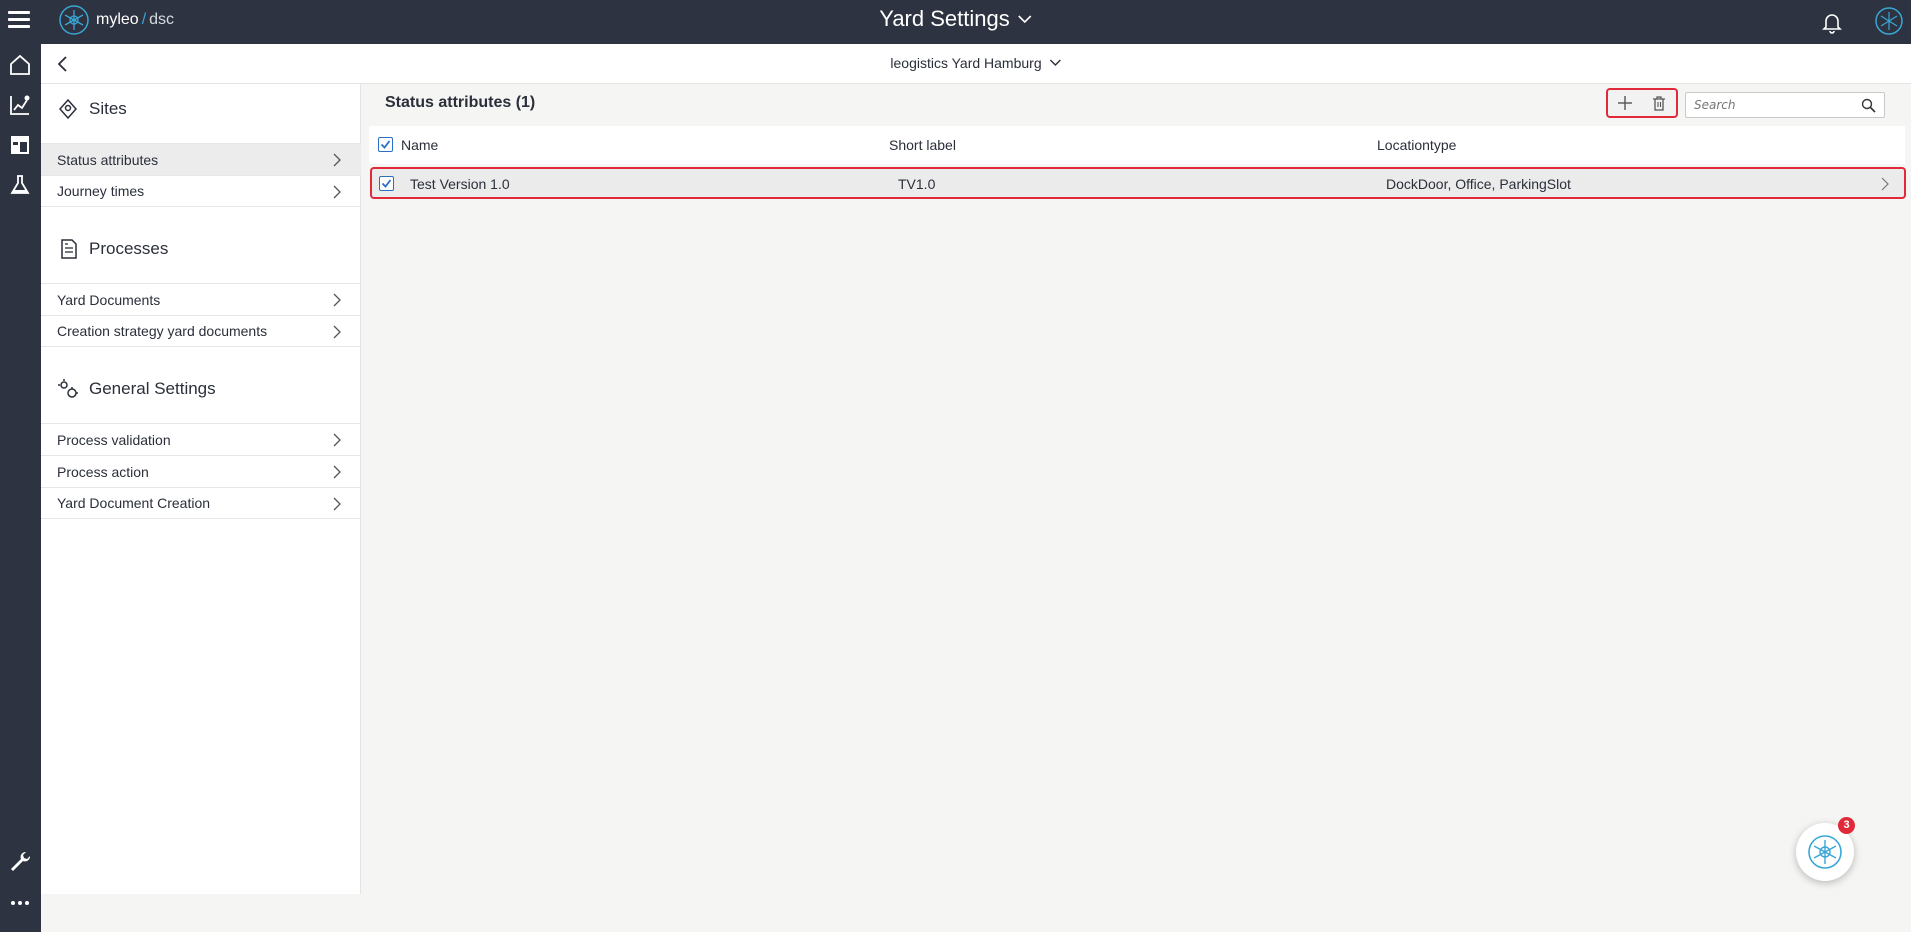 This screenshot has width=1911, height=932. Describe the element at coordinates (460, 184) in the screenshot. I see `cell-name: Test Version 1.0` at that location.